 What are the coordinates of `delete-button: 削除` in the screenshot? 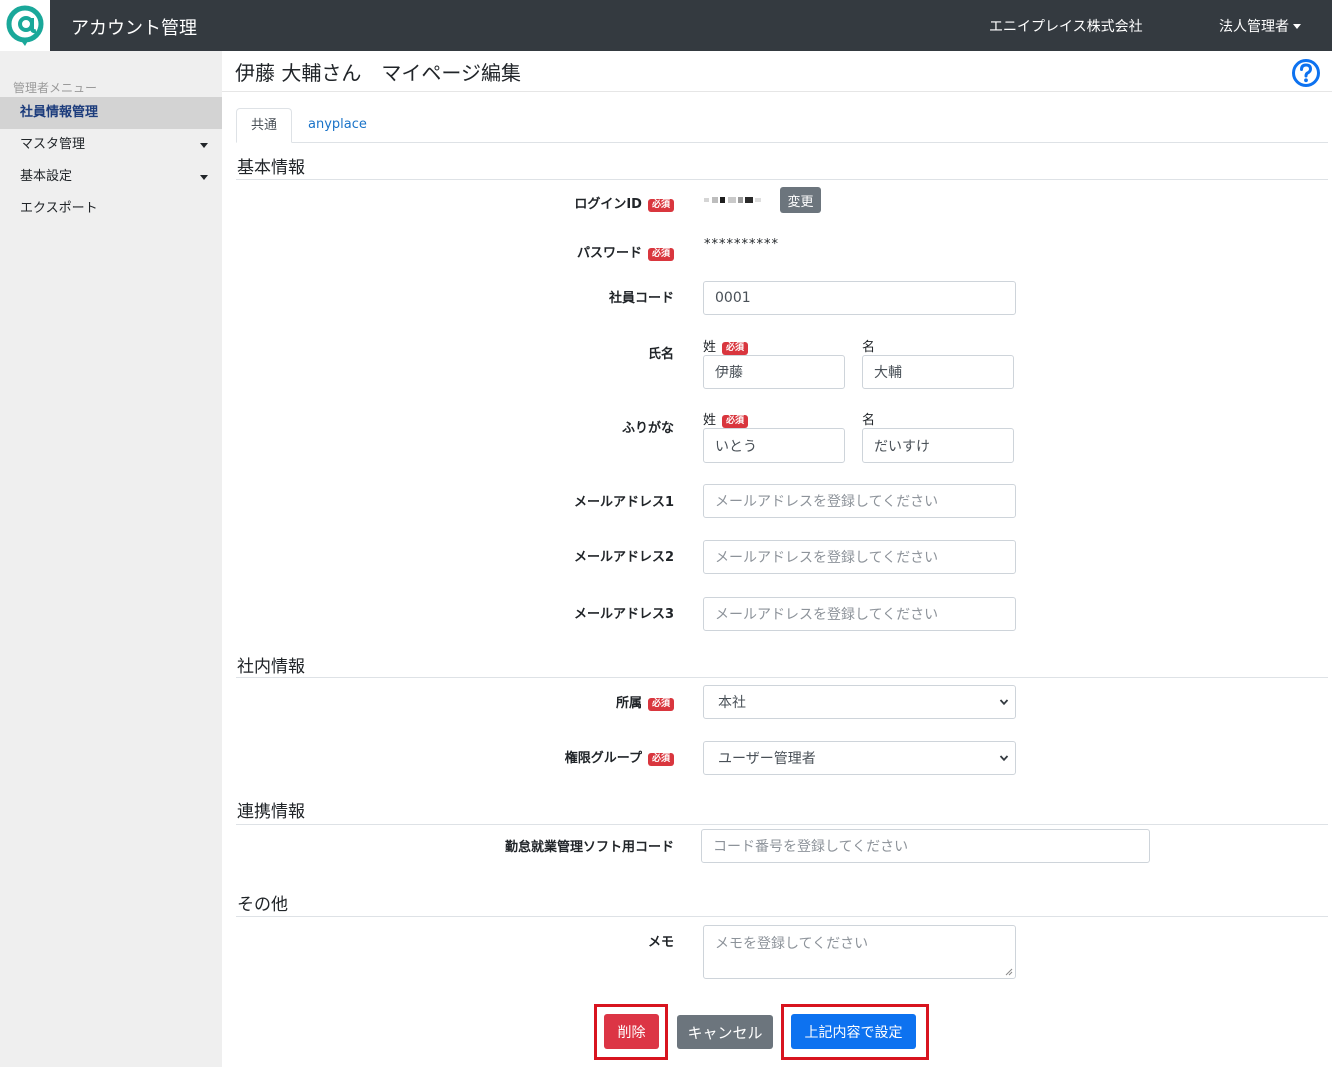 It's located at (631, 1031).